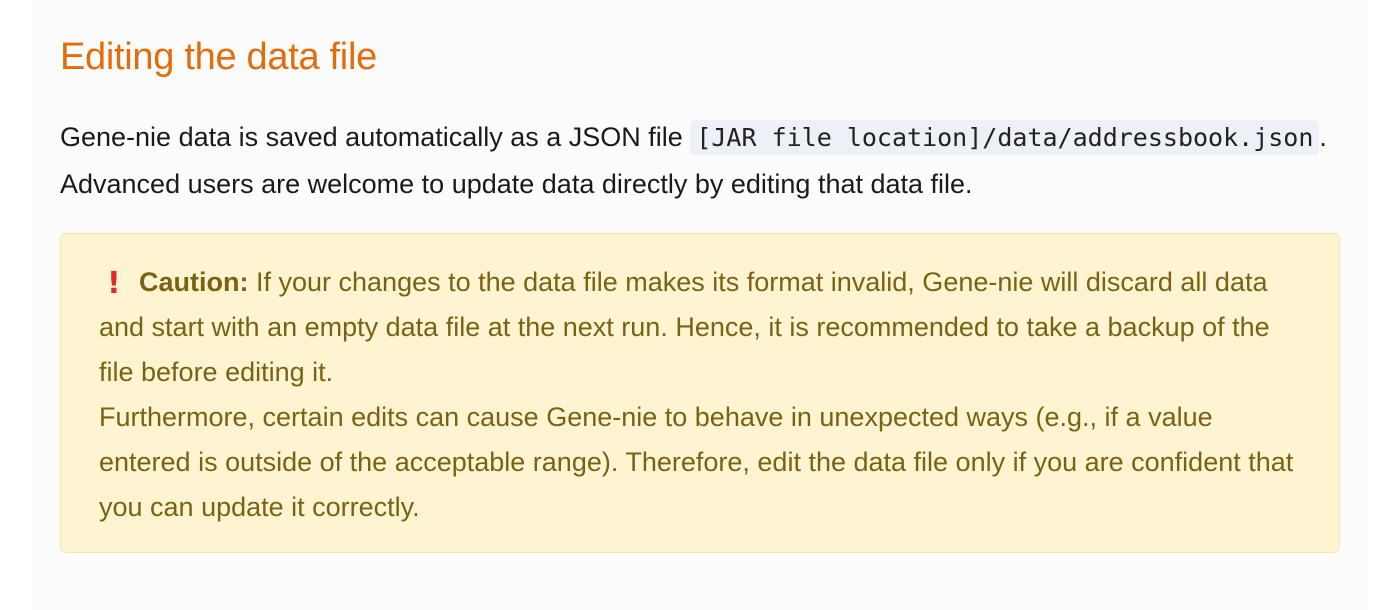 This screenshot has height=610, width=1390. I want to click on section-heading: Editing the data file, so click(218, 57).